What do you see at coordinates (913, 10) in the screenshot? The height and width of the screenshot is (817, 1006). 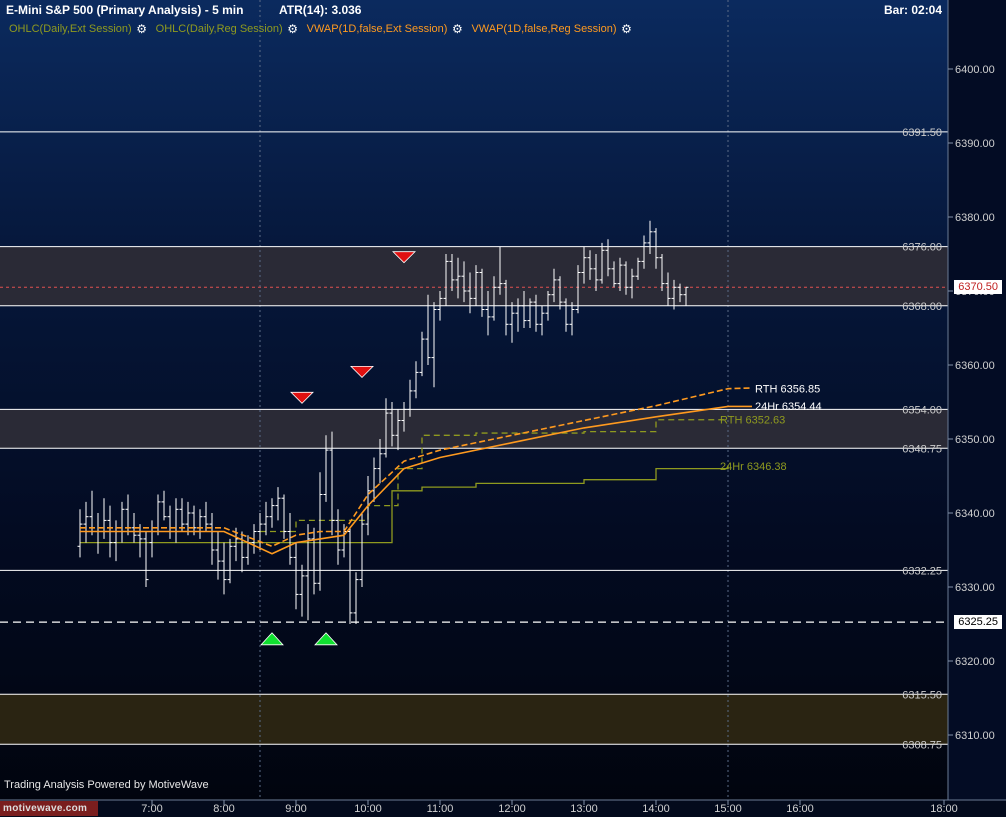 I see `bar-timer: Bar: 02:04` at bounding box center [913, 10].